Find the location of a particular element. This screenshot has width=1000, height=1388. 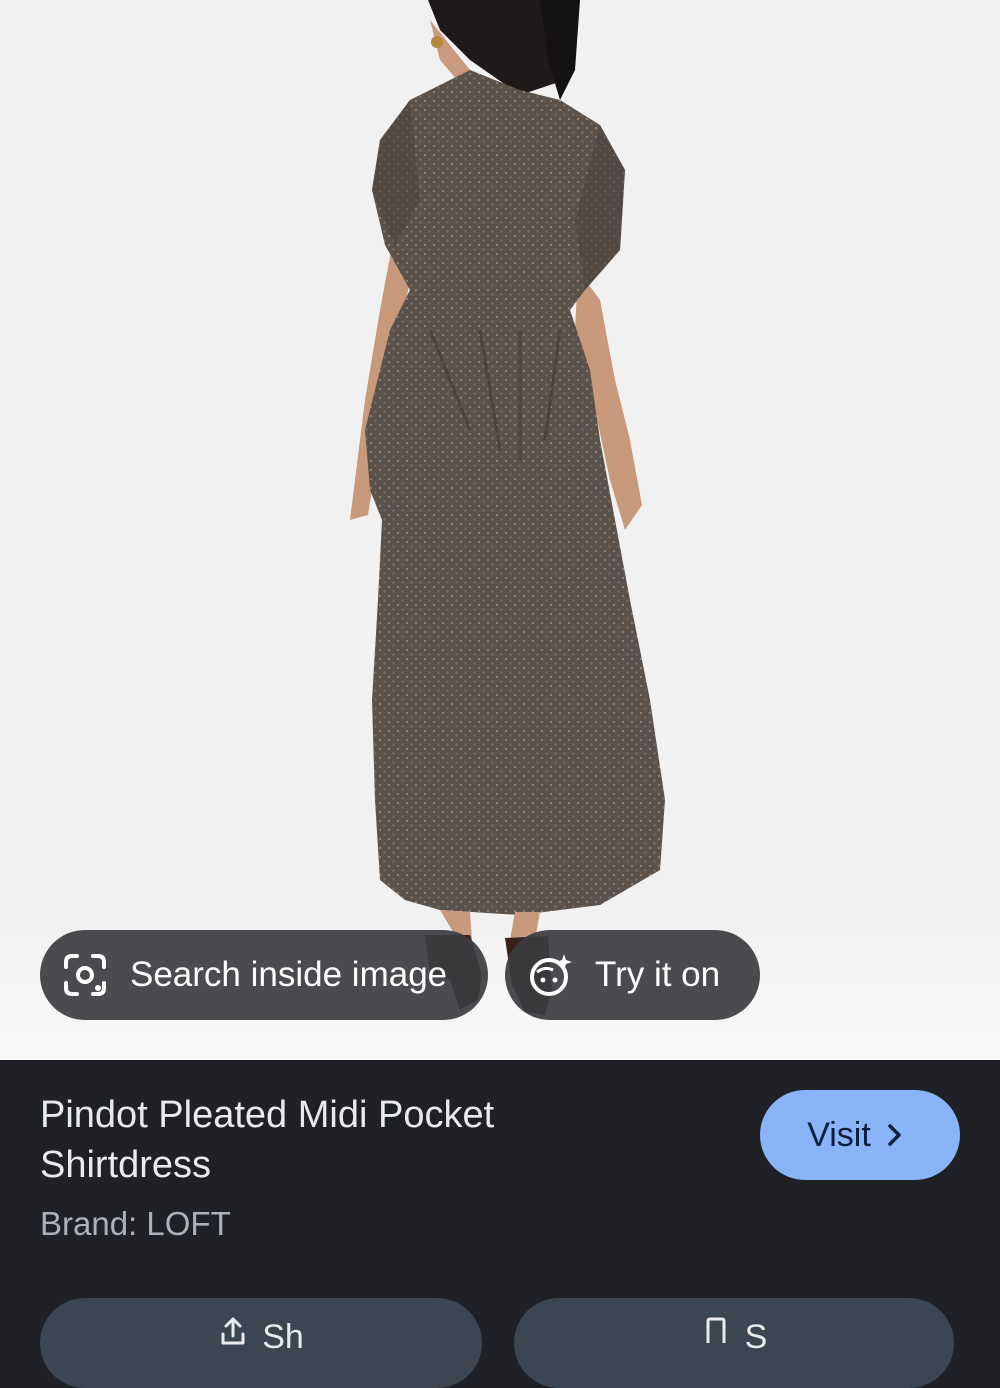

lens-camera-icon is located at coordinates (85, 975).